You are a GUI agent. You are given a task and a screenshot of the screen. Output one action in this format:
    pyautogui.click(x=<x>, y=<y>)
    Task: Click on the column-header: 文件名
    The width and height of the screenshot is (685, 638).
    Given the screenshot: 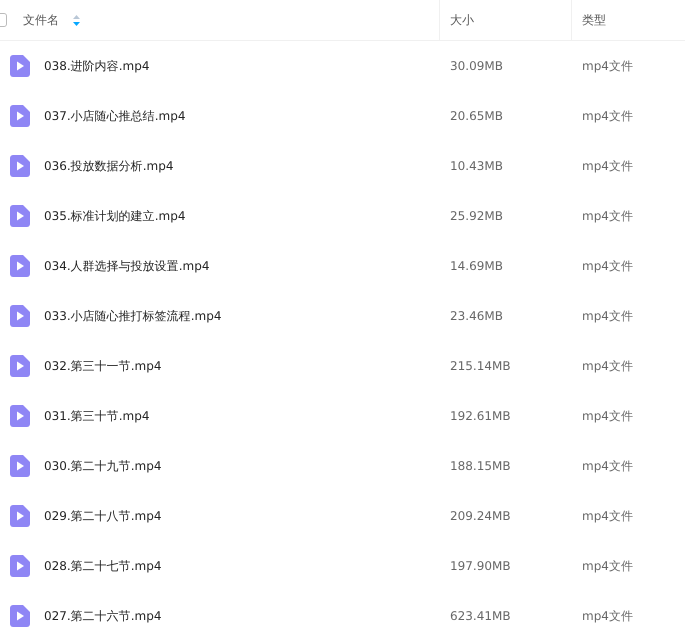 What is the action you would take?
    pyautogui.click(x=51, y=20)
    